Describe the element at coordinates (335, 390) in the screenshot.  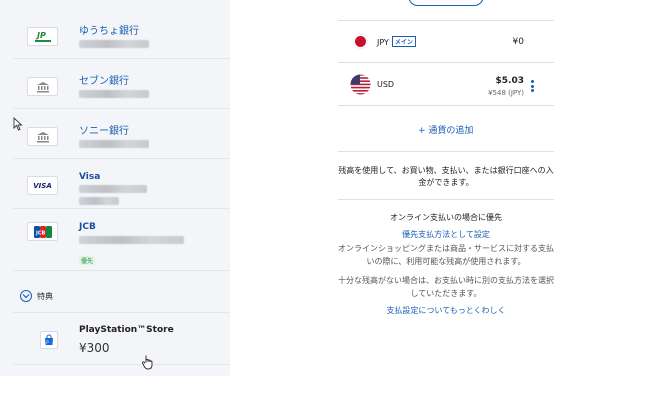
I see `page-bottom` at that location.